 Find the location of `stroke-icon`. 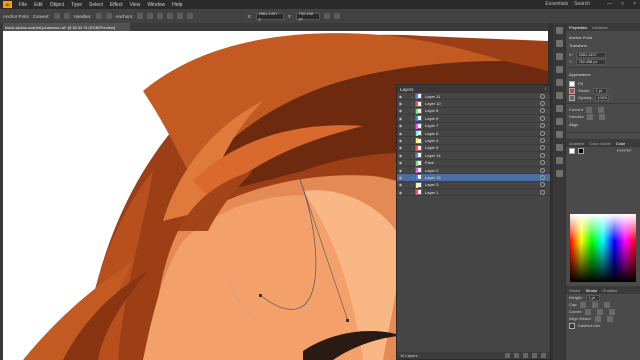

stroke-icon is located at coordinates (559, 108).